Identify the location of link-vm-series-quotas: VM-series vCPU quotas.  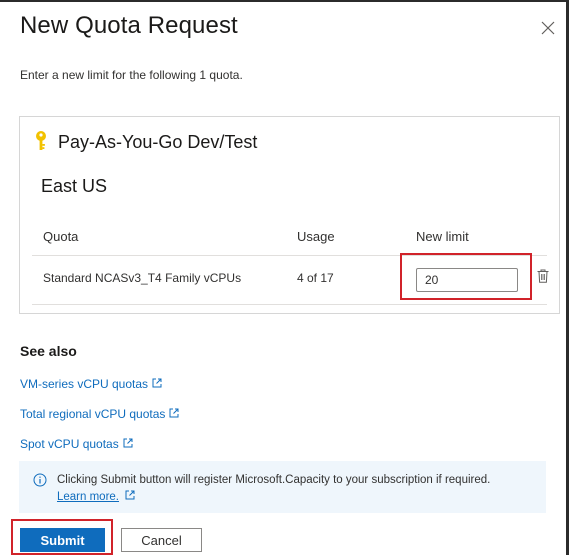
(91, 384).